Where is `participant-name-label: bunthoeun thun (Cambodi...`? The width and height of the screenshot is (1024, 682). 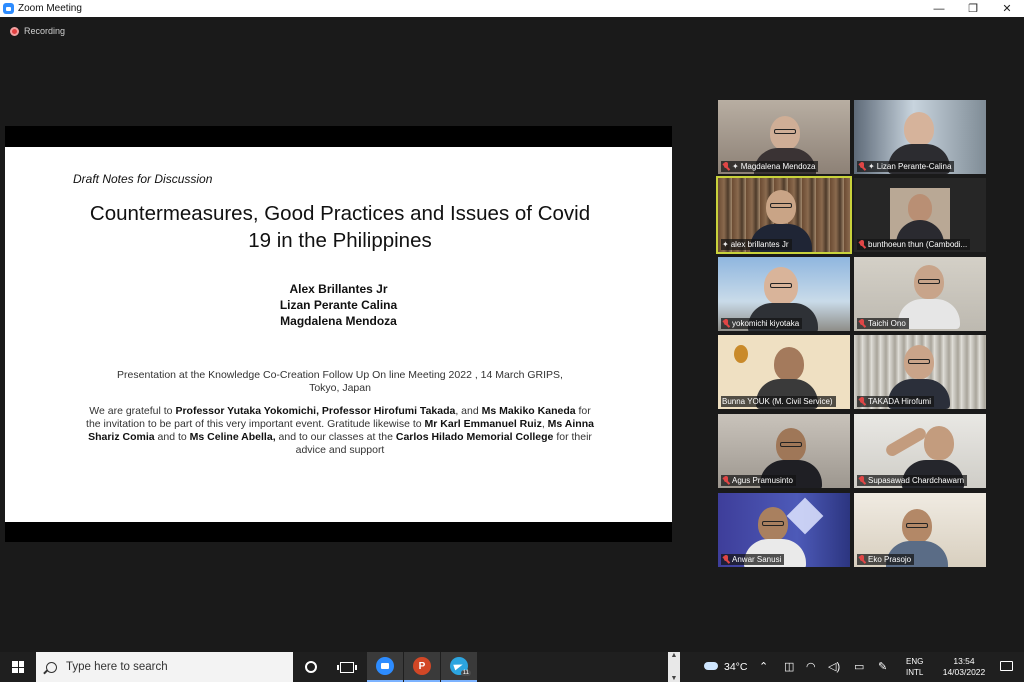
participant-name-label: bunthoeun thun (Cambodi... is located at coordinates (914, 244).